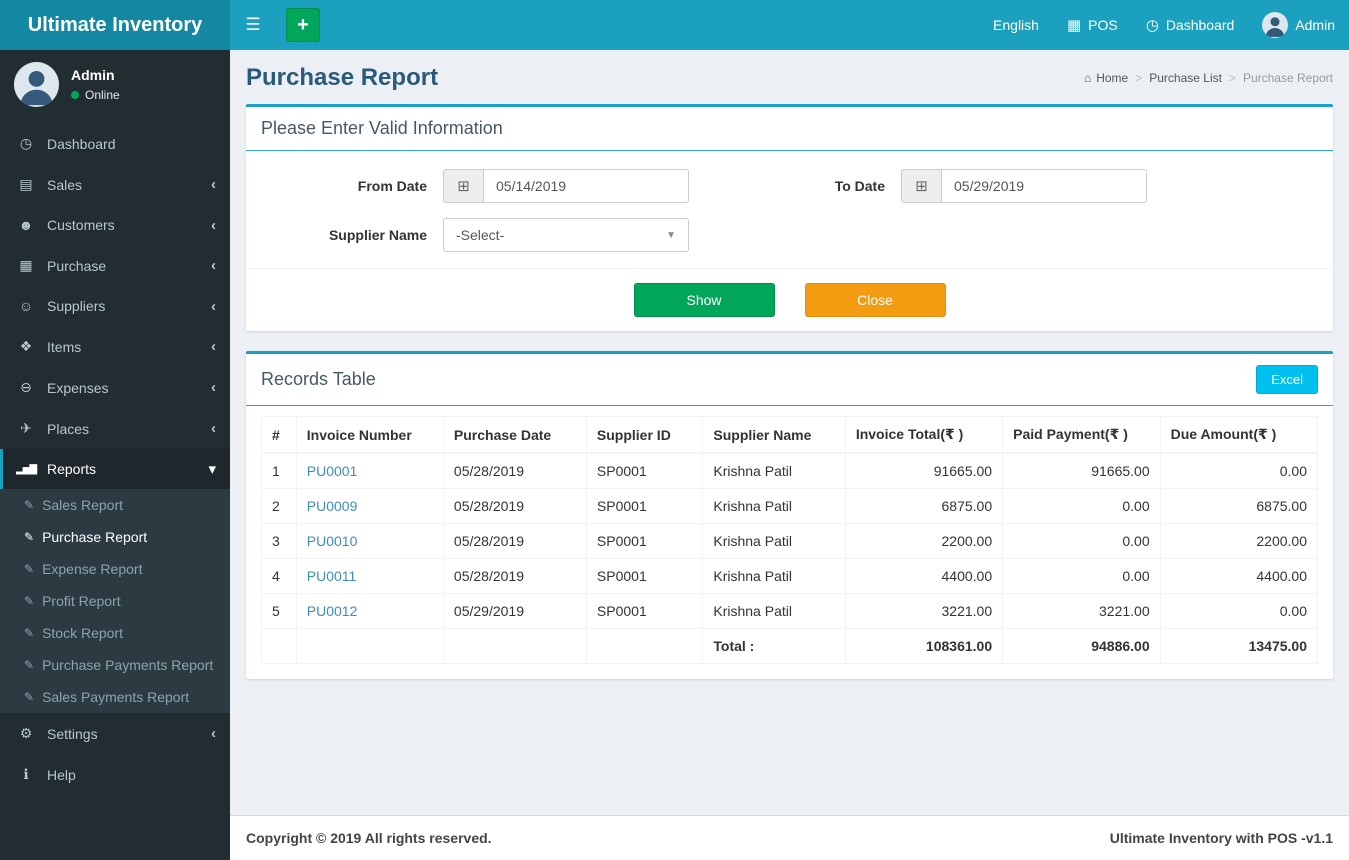  What do you see at coordinates (1092, 25) in the screenshot?
I see `pos-link: ▦ POS` at bounding box center [1092, 25].